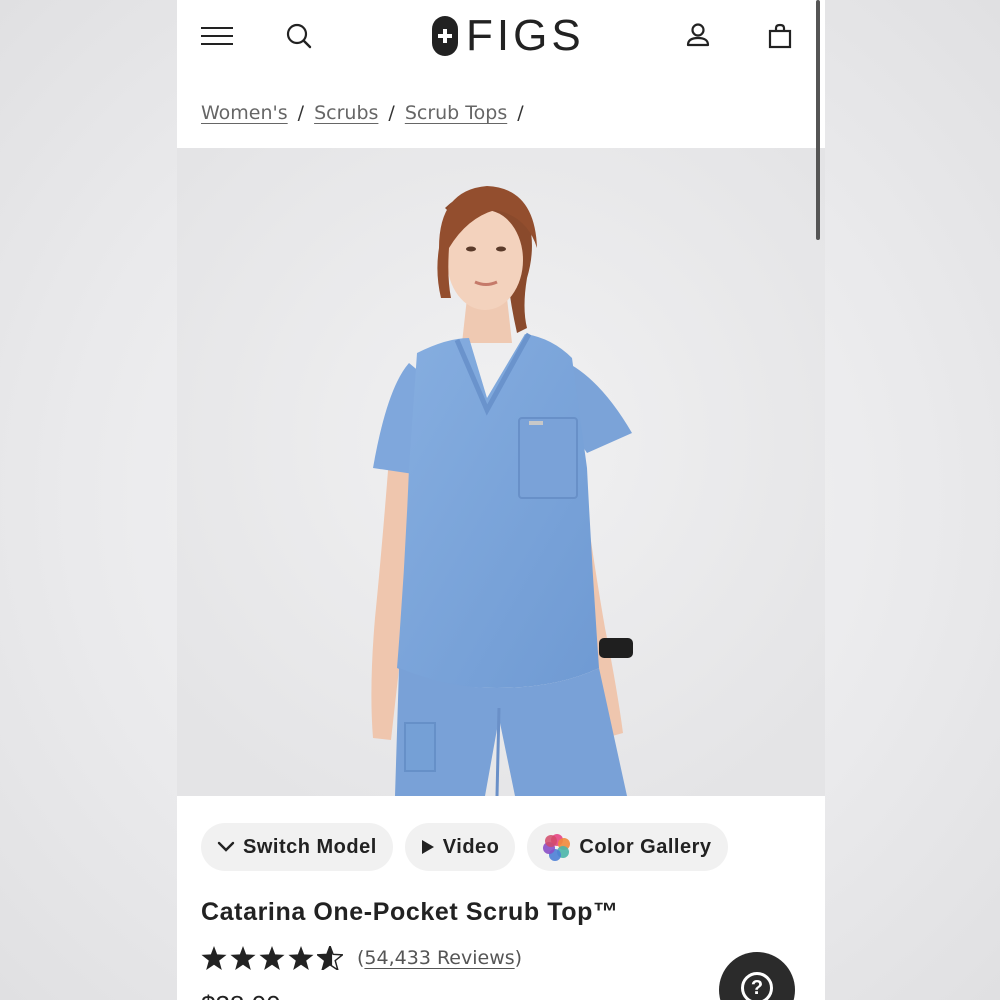  Describe the element at coordinates (780, 36) in the screenshot. I see `bag-icon` at that location.